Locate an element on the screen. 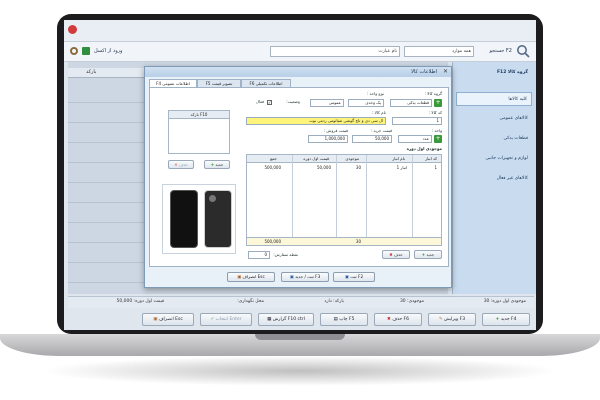 This screenshot has width=600, height=400. row-store-name: انبار 1 is located at coordinates (402, 168).